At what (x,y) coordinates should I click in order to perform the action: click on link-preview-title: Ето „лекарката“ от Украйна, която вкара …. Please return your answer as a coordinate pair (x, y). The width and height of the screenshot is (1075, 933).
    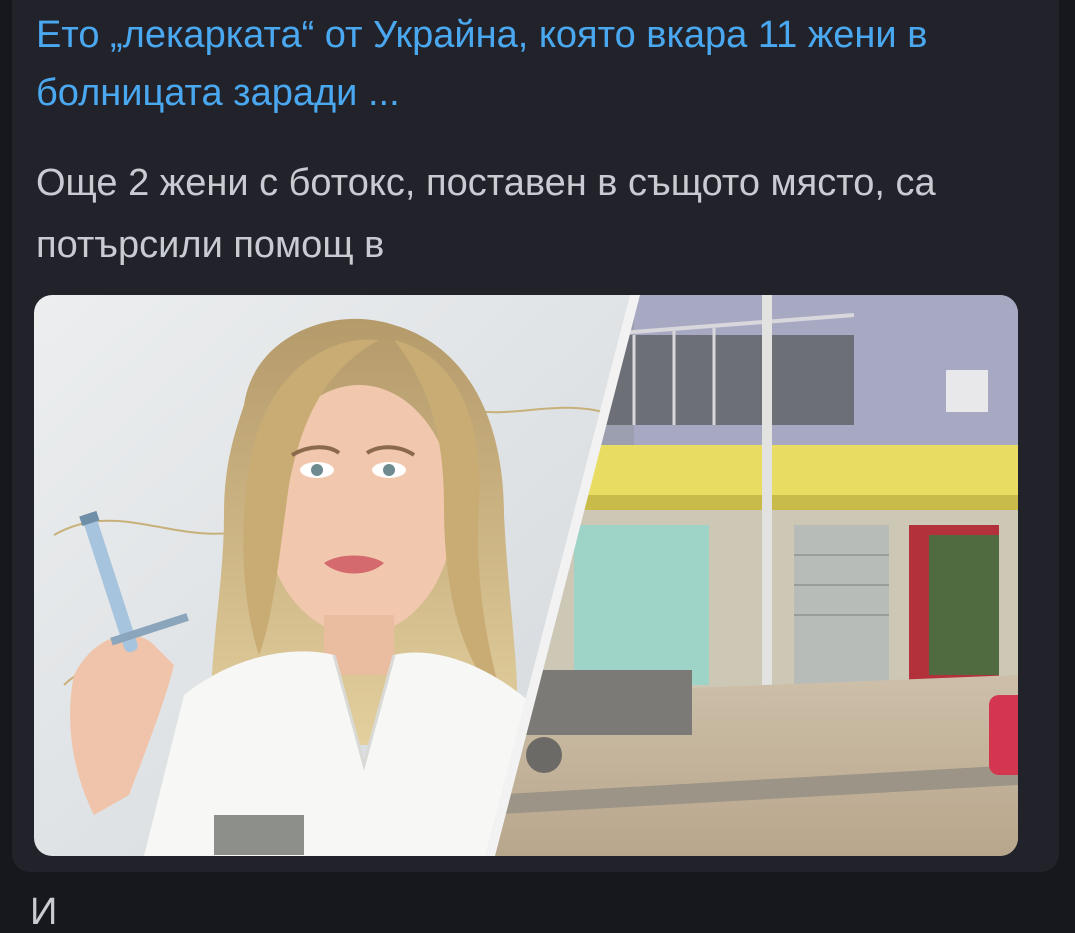
    Looking at the image, I should click on (516, 64).